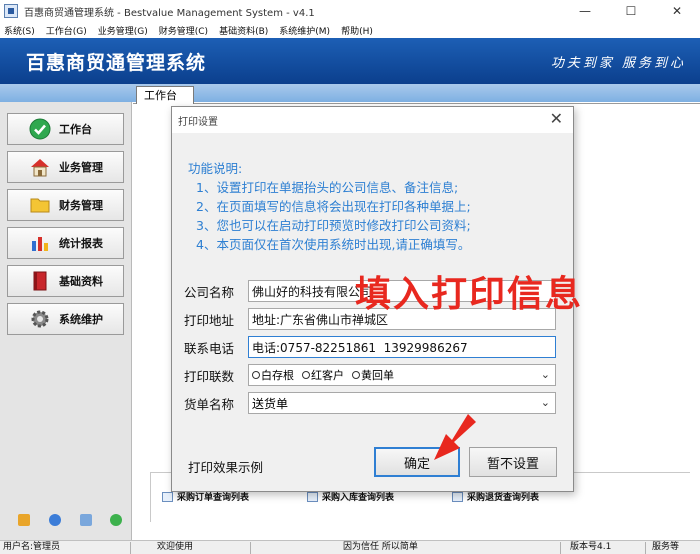 The image size is (700, 554). I want to click on nav-label: 基础资料, so click(81, 281).